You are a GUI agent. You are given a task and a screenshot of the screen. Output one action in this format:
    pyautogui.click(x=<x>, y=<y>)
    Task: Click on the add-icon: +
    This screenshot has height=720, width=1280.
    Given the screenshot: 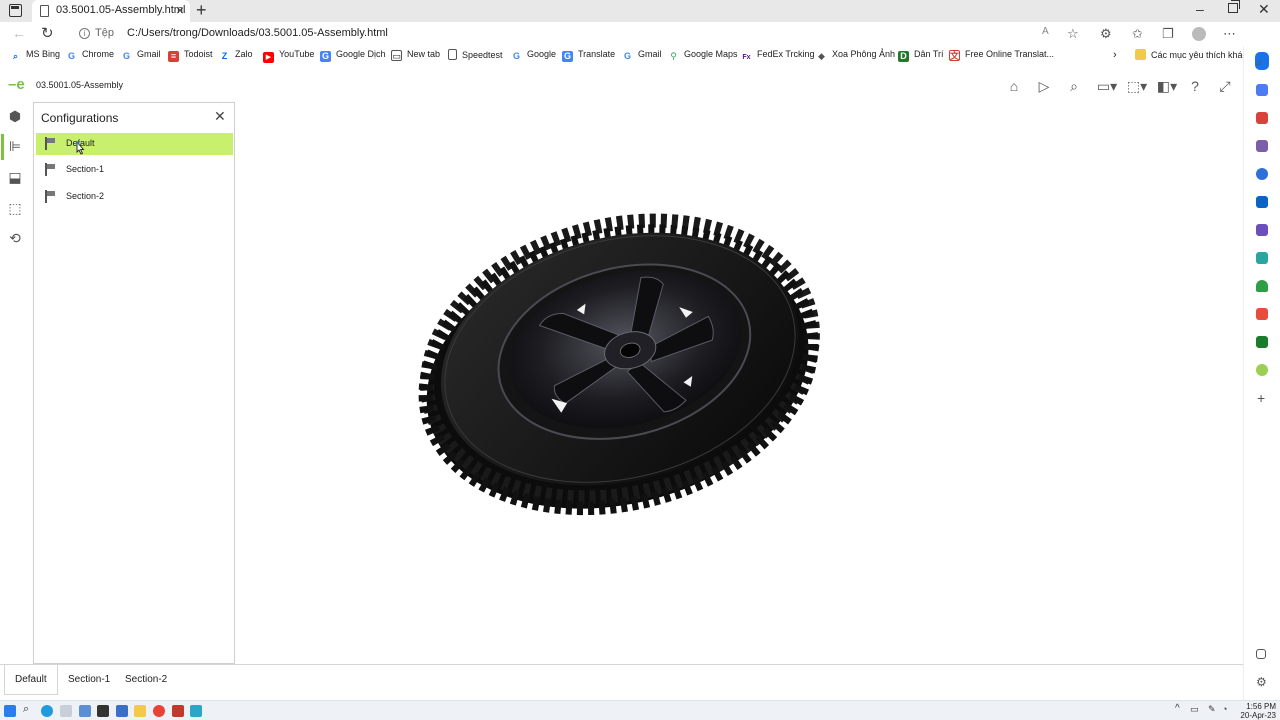 What is the action you would take?
    pyautogui.click(x=1261, y=398)
    